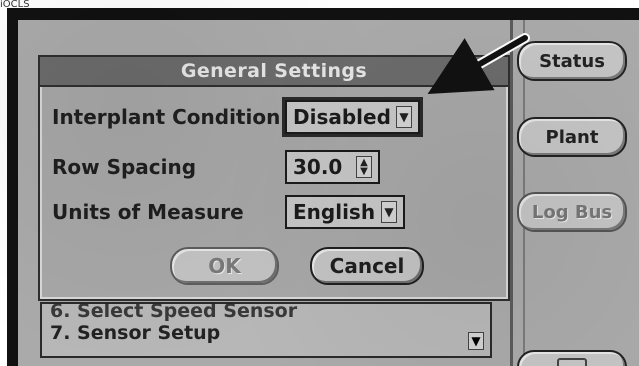 This screenshot has height=366, width=639. I want to click on units-of-measure-dropdown: English ▼, so click(345, 212).